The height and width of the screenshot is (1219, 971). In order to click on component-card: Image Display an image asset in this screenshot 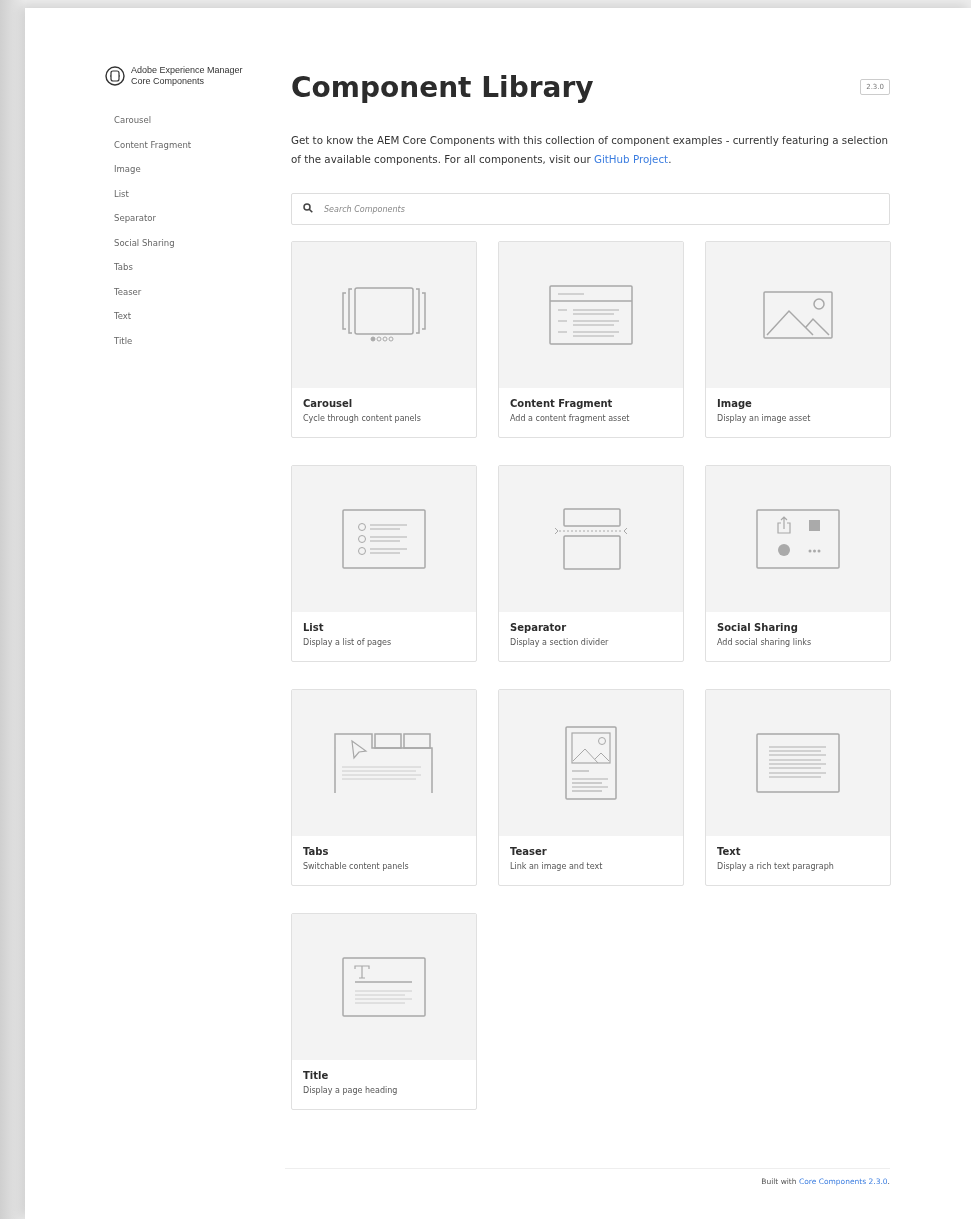, I will do `click(798, 339)`.